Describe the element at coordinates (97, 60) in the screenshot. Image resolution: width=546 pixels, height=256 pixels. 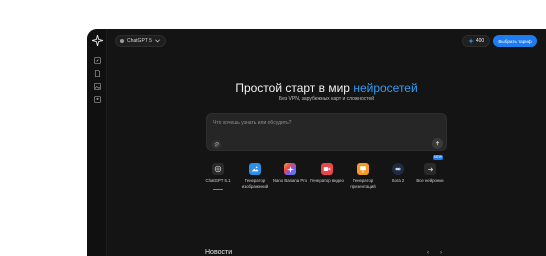
I see `explore-icon` at that location.